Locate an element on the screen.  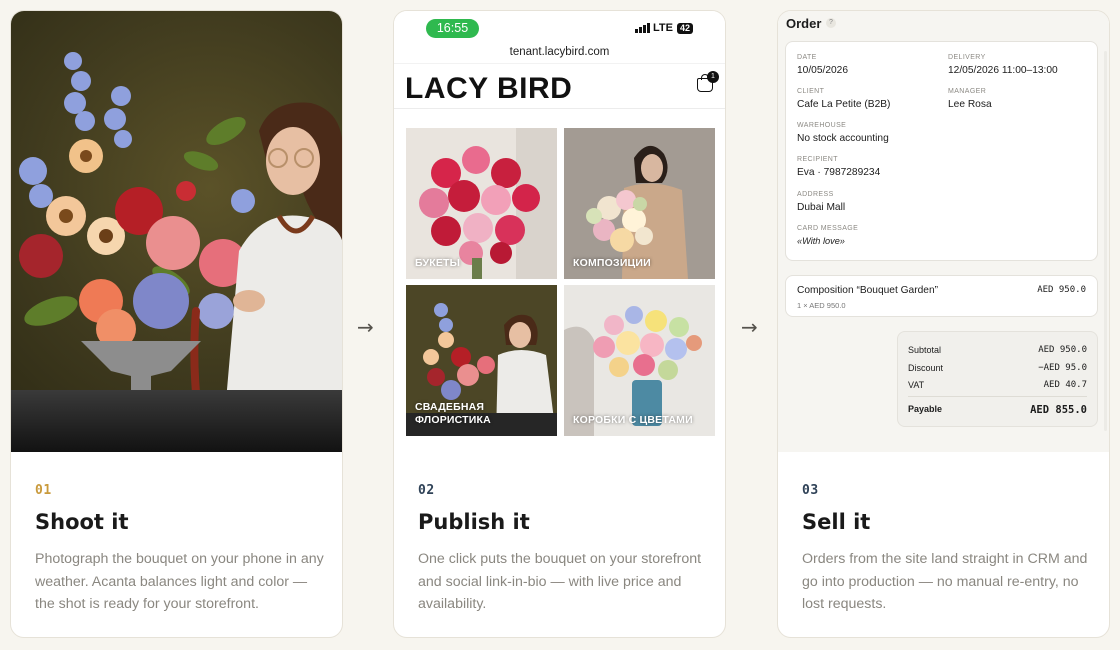
cart-icon: 1 is located at coordinates (708, 81).